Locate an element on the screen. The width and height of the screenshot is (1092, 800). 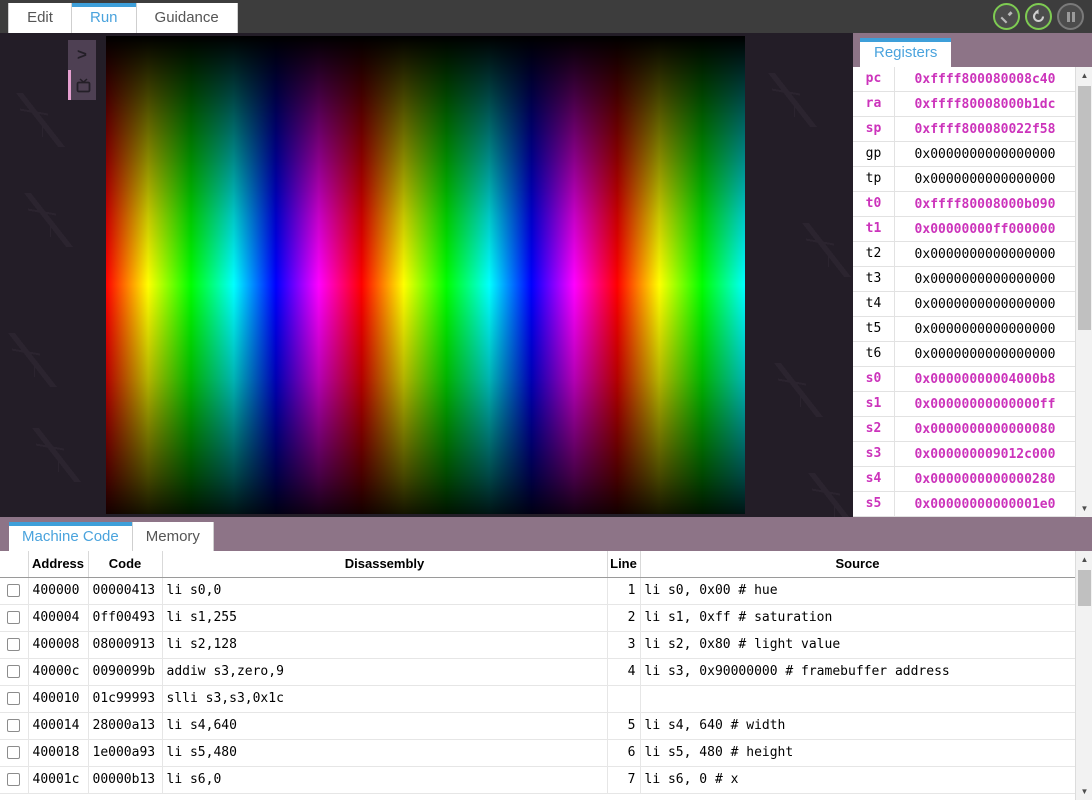
register-value: 0xffff80008000b1dc is located at coordinates (985, 104).